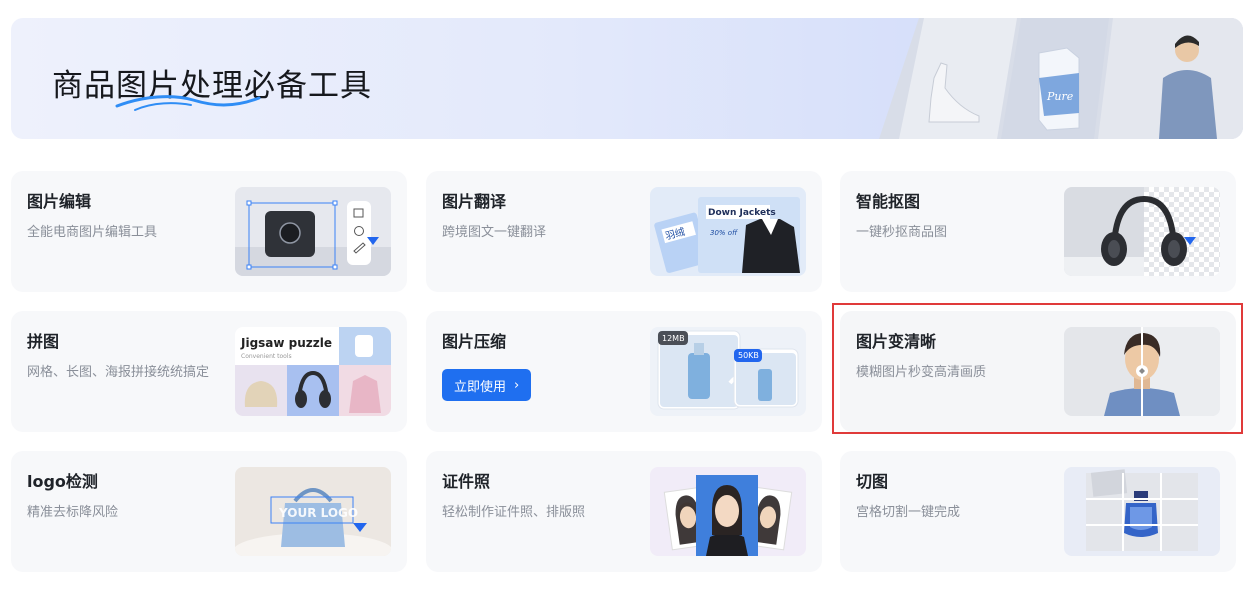 This screenshot has height=609, width=1243. Describe the element at coordinates (1142, 511) in the screenshot. I see `slice-thumbnail` at that location.